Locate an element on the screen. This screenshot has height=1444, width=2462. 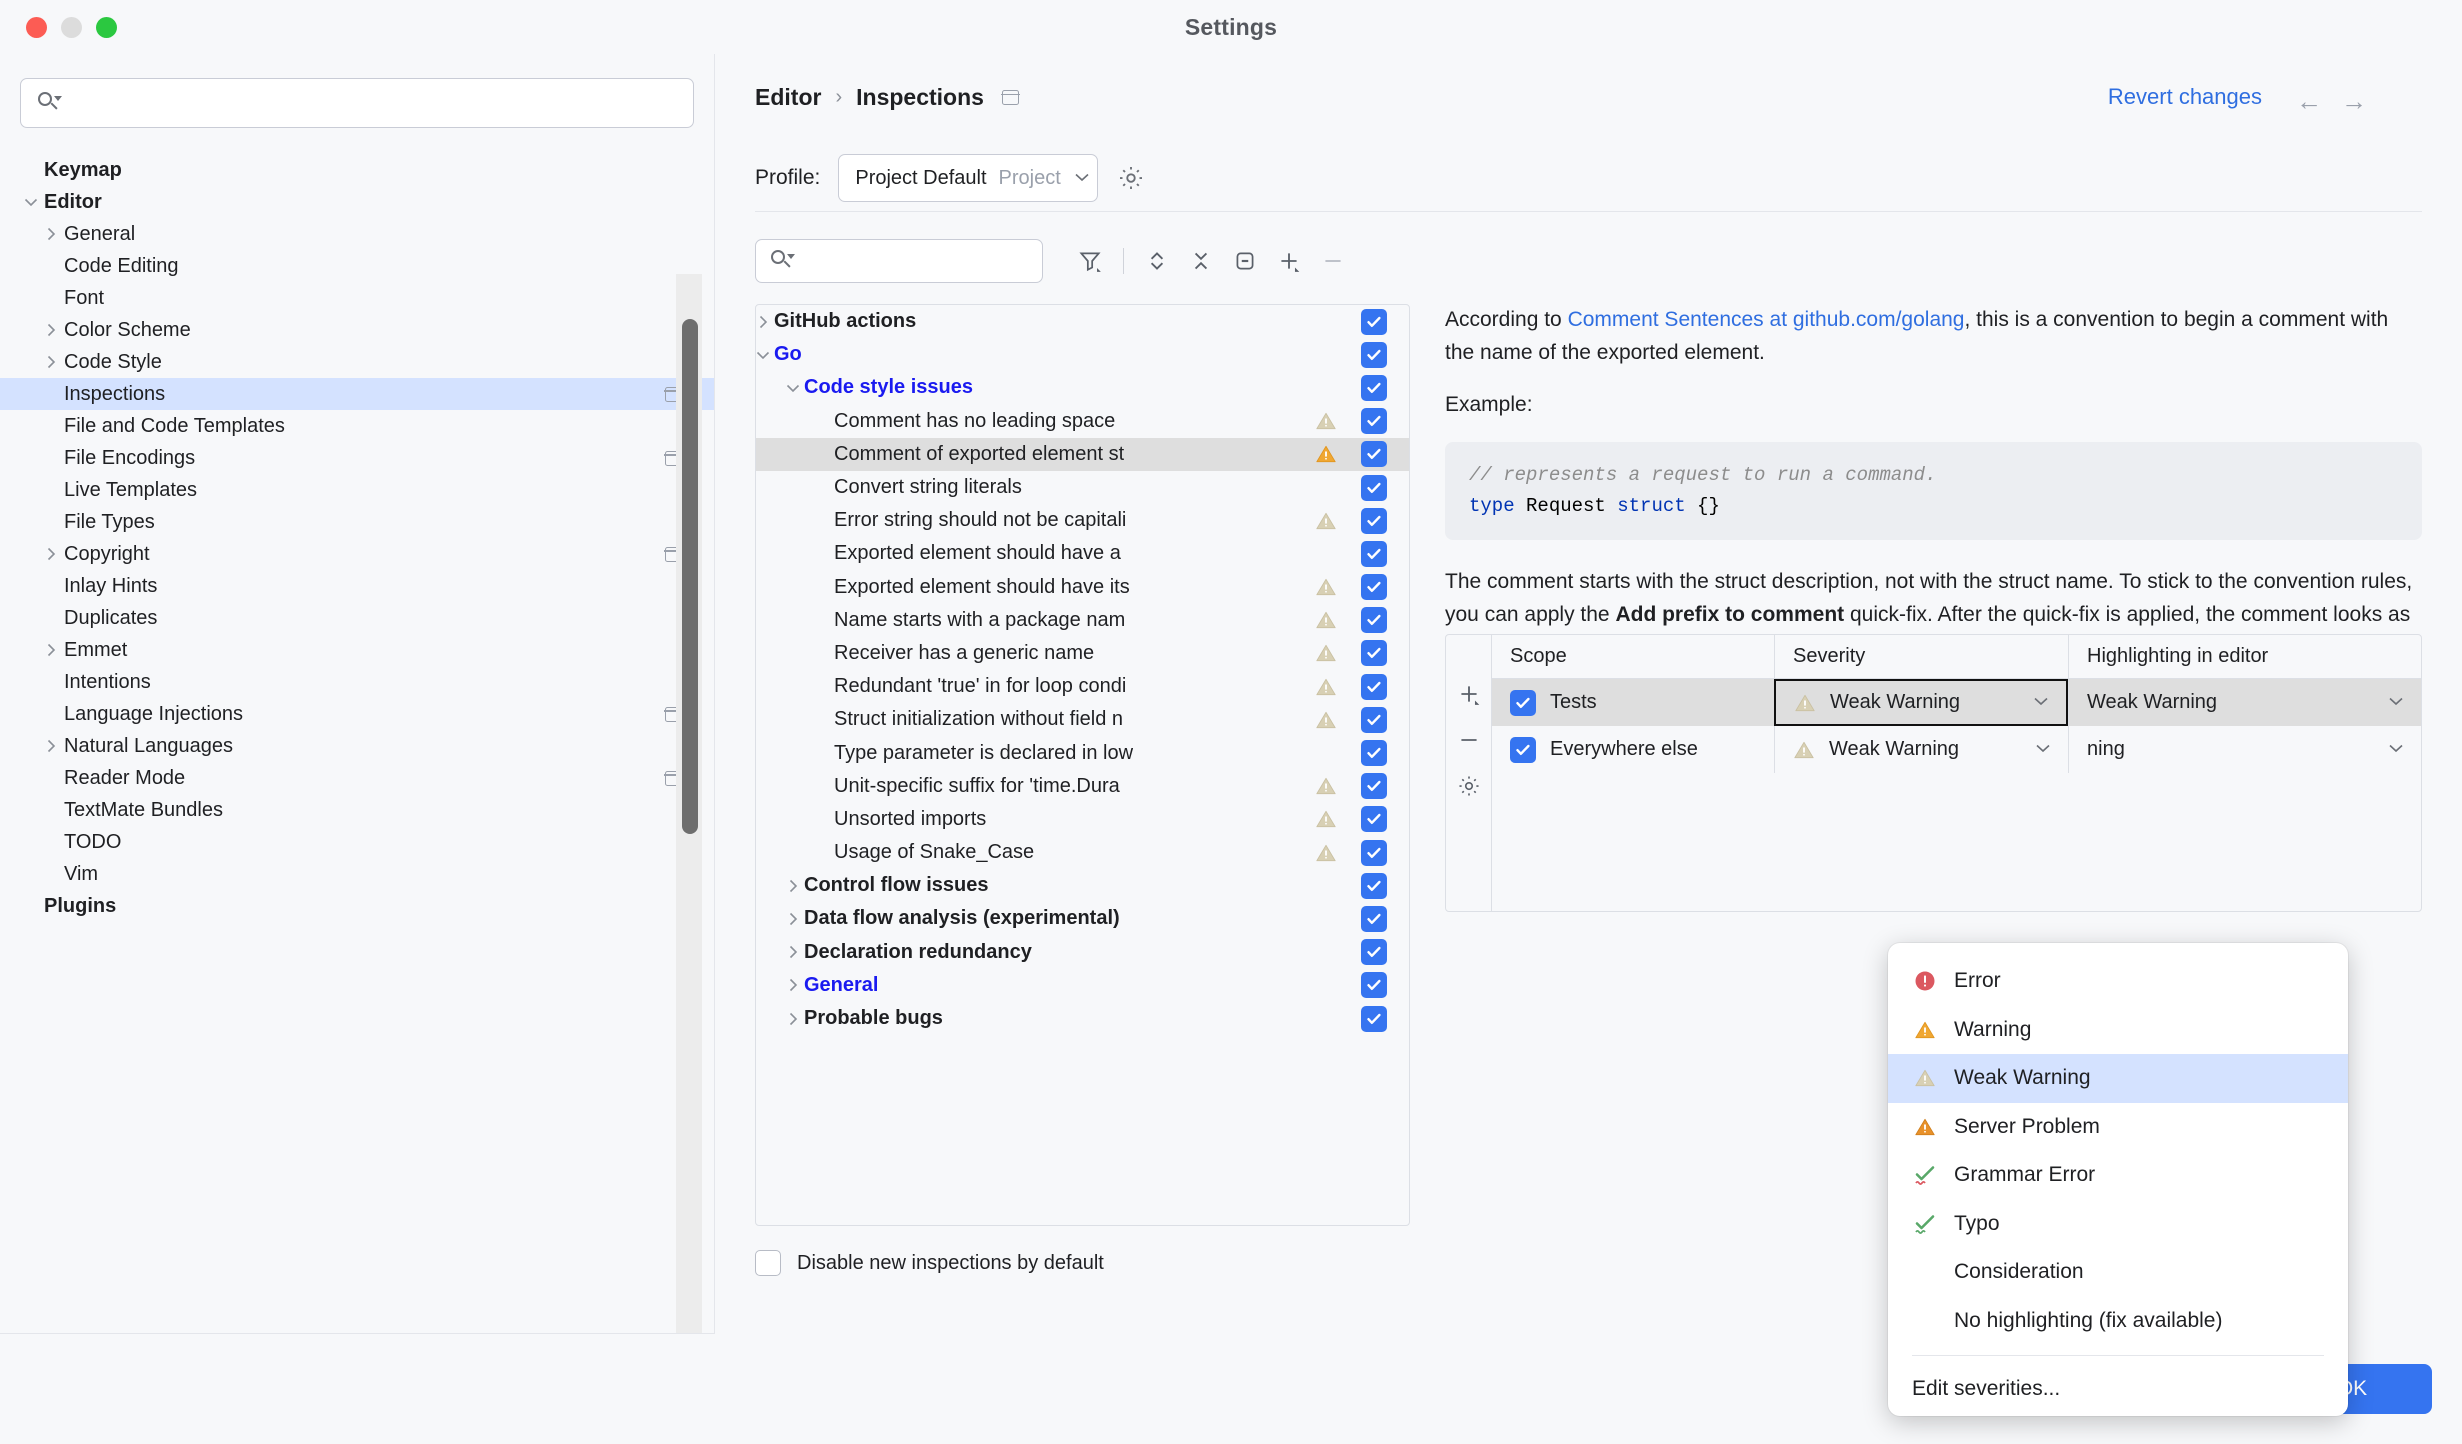
settings-search-box is located at coordinates (357, 103).